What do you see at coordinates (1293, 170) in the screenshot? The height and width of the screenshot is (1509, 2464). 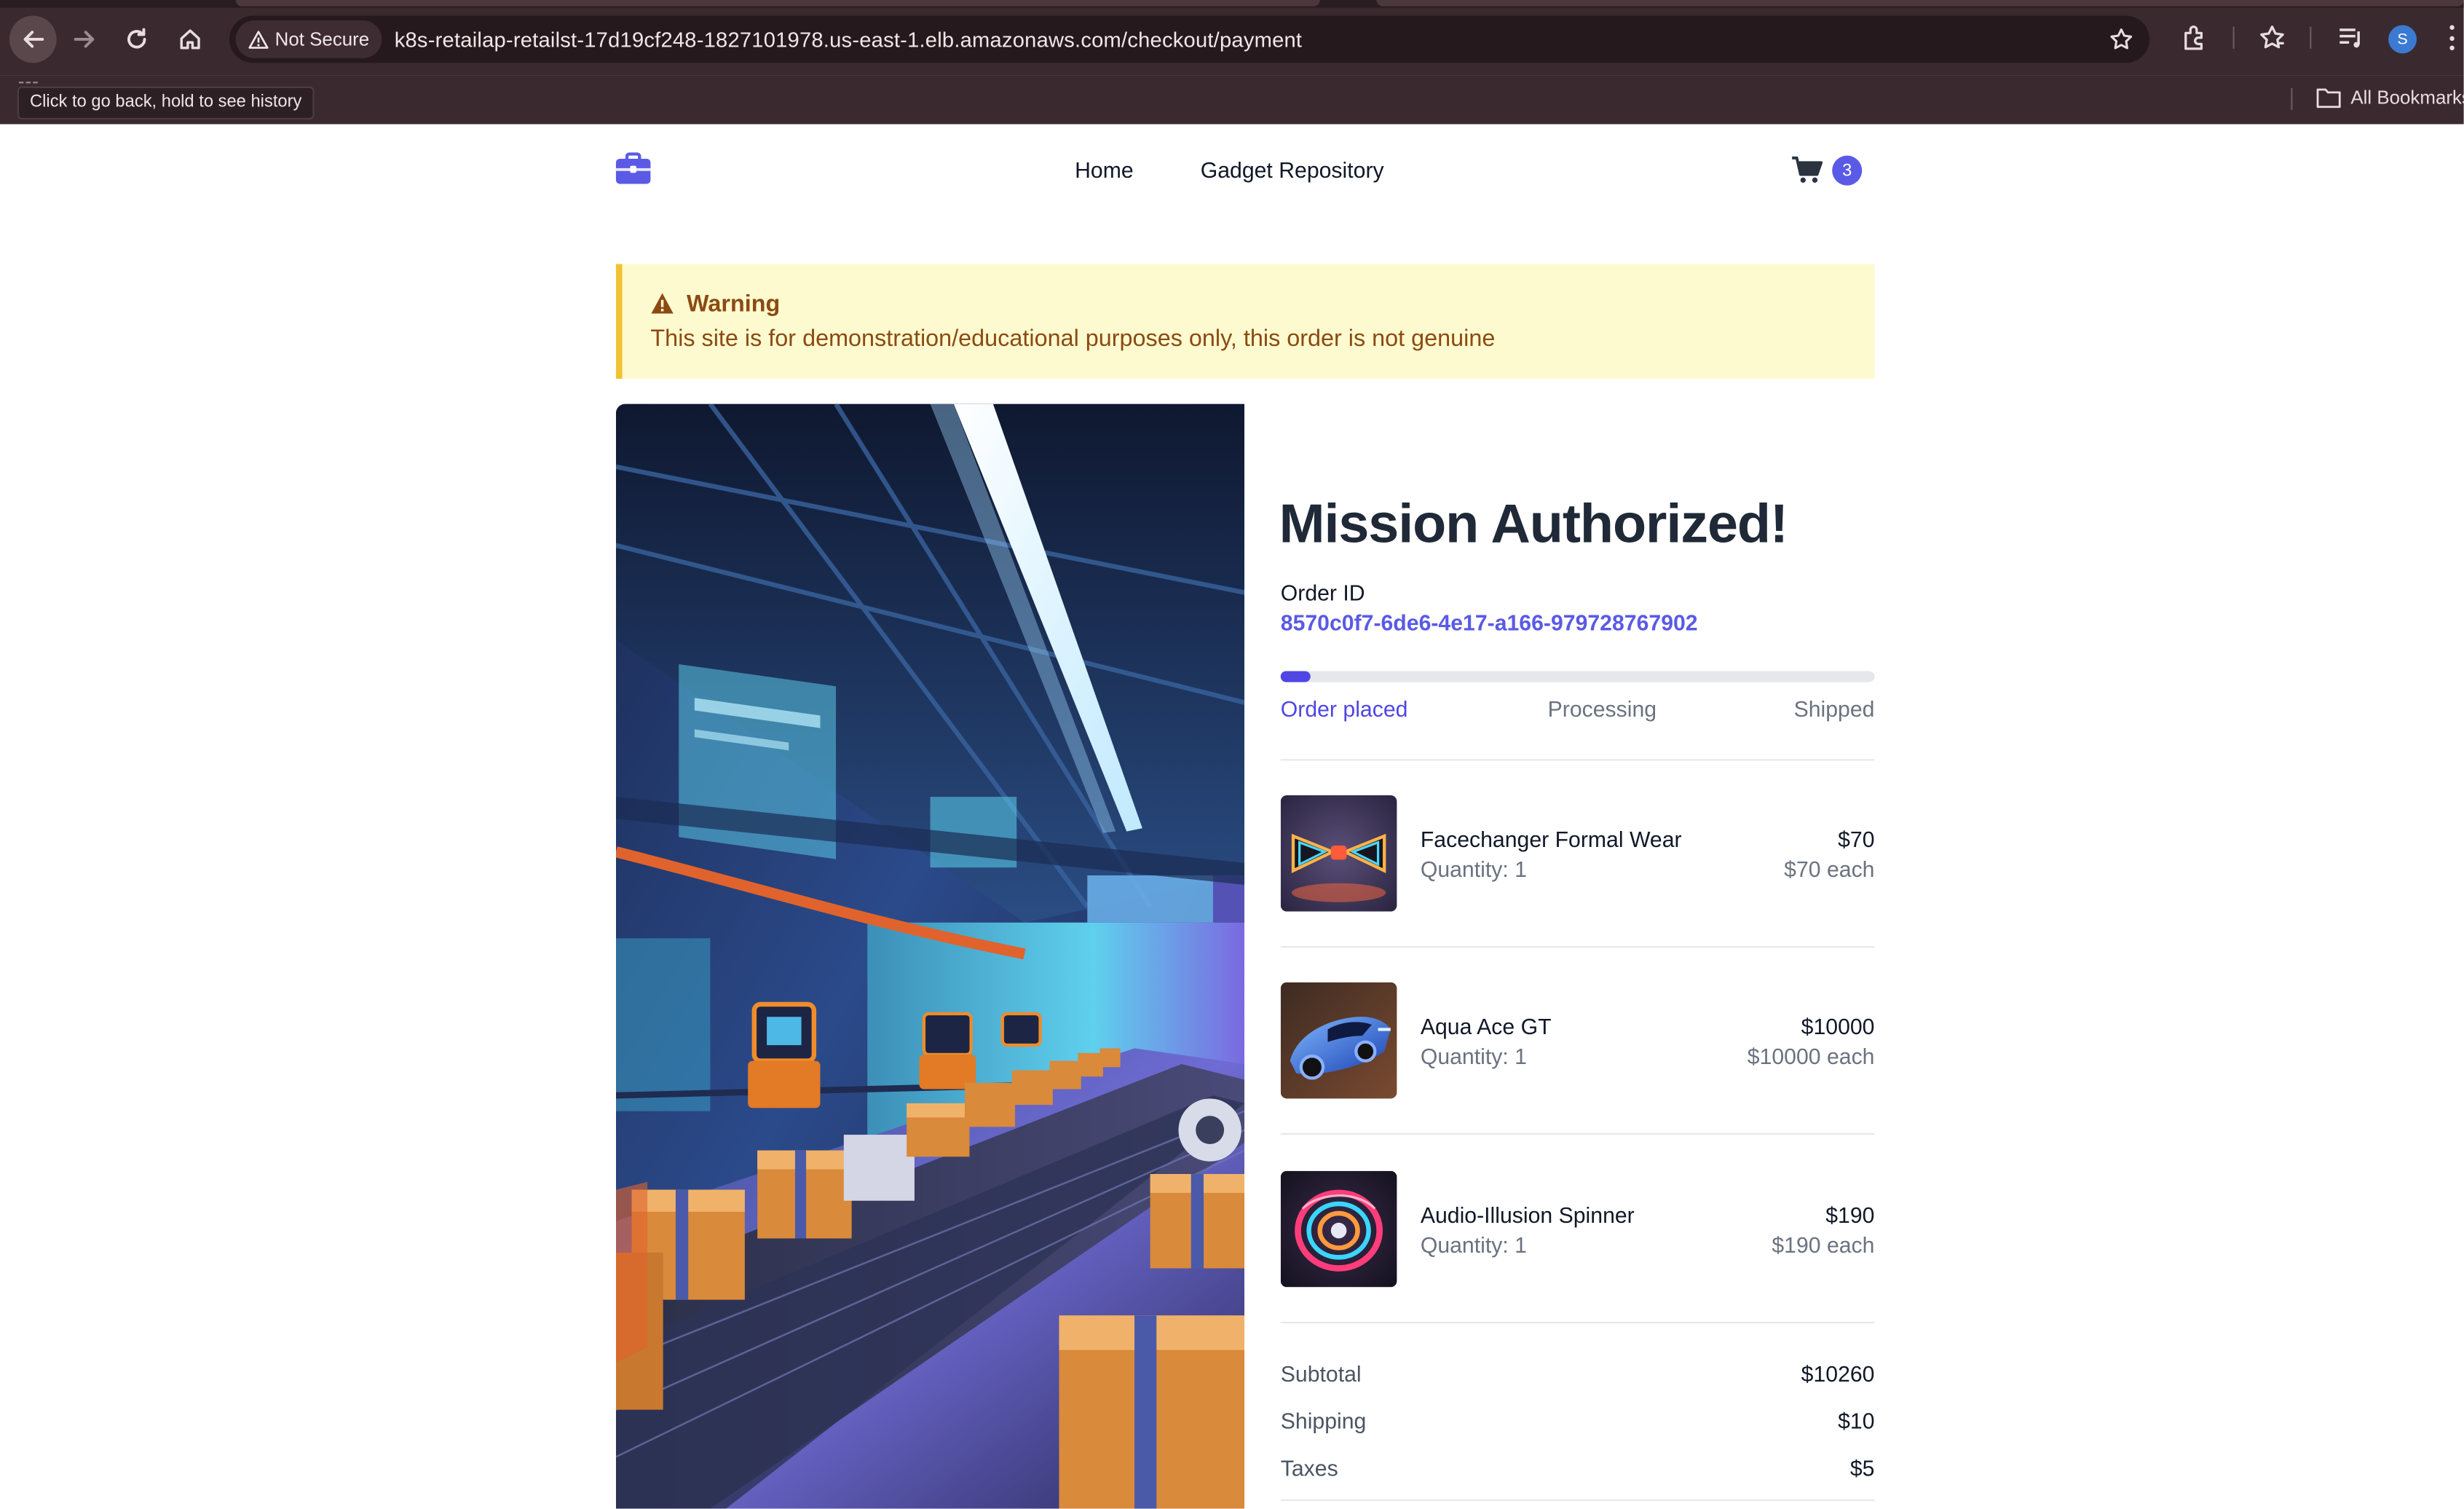 I see `nav-gadget-repository-link: Gadget Repository` at bounding box center [1293, 170].